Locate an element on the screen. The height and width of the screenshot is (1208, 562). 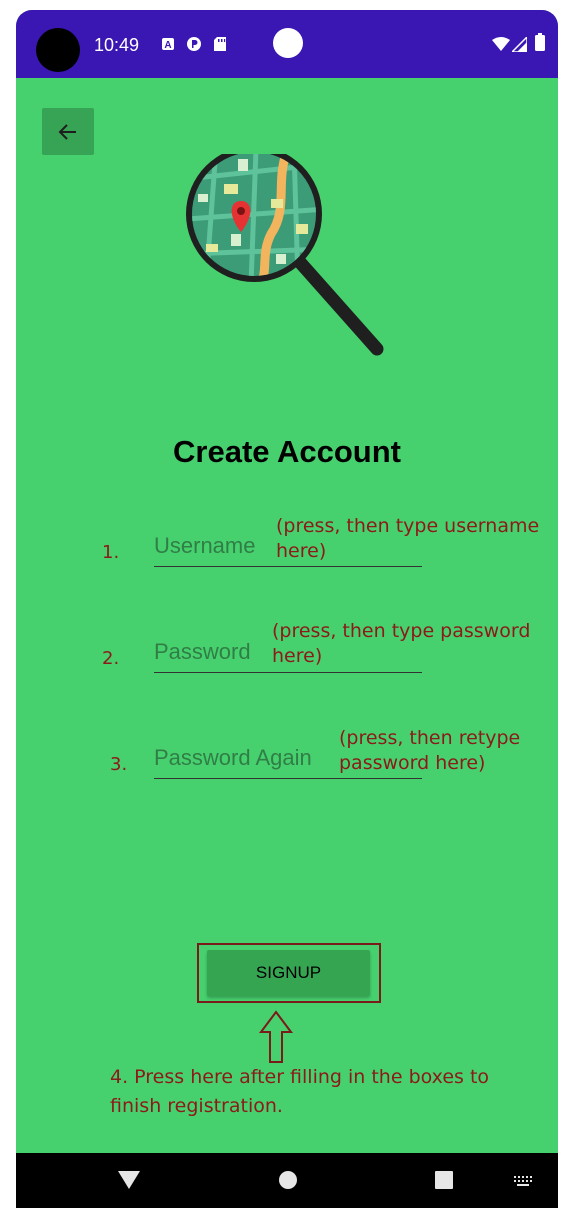
page-title: Create Account is located at coordinates (287, 451).